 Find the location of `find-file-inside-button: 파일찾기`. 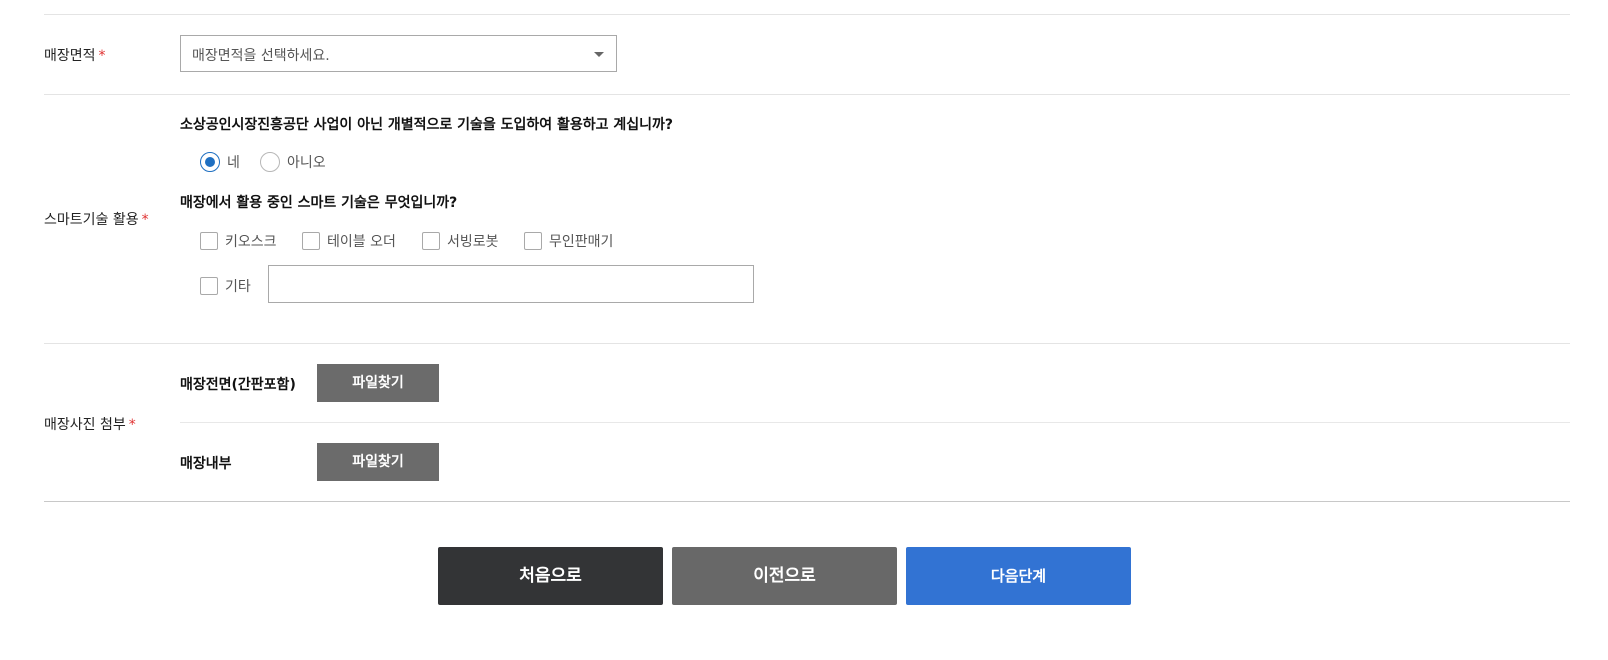

find-file-inside-button: 파일찾기 is located at coordinates (378, 462).